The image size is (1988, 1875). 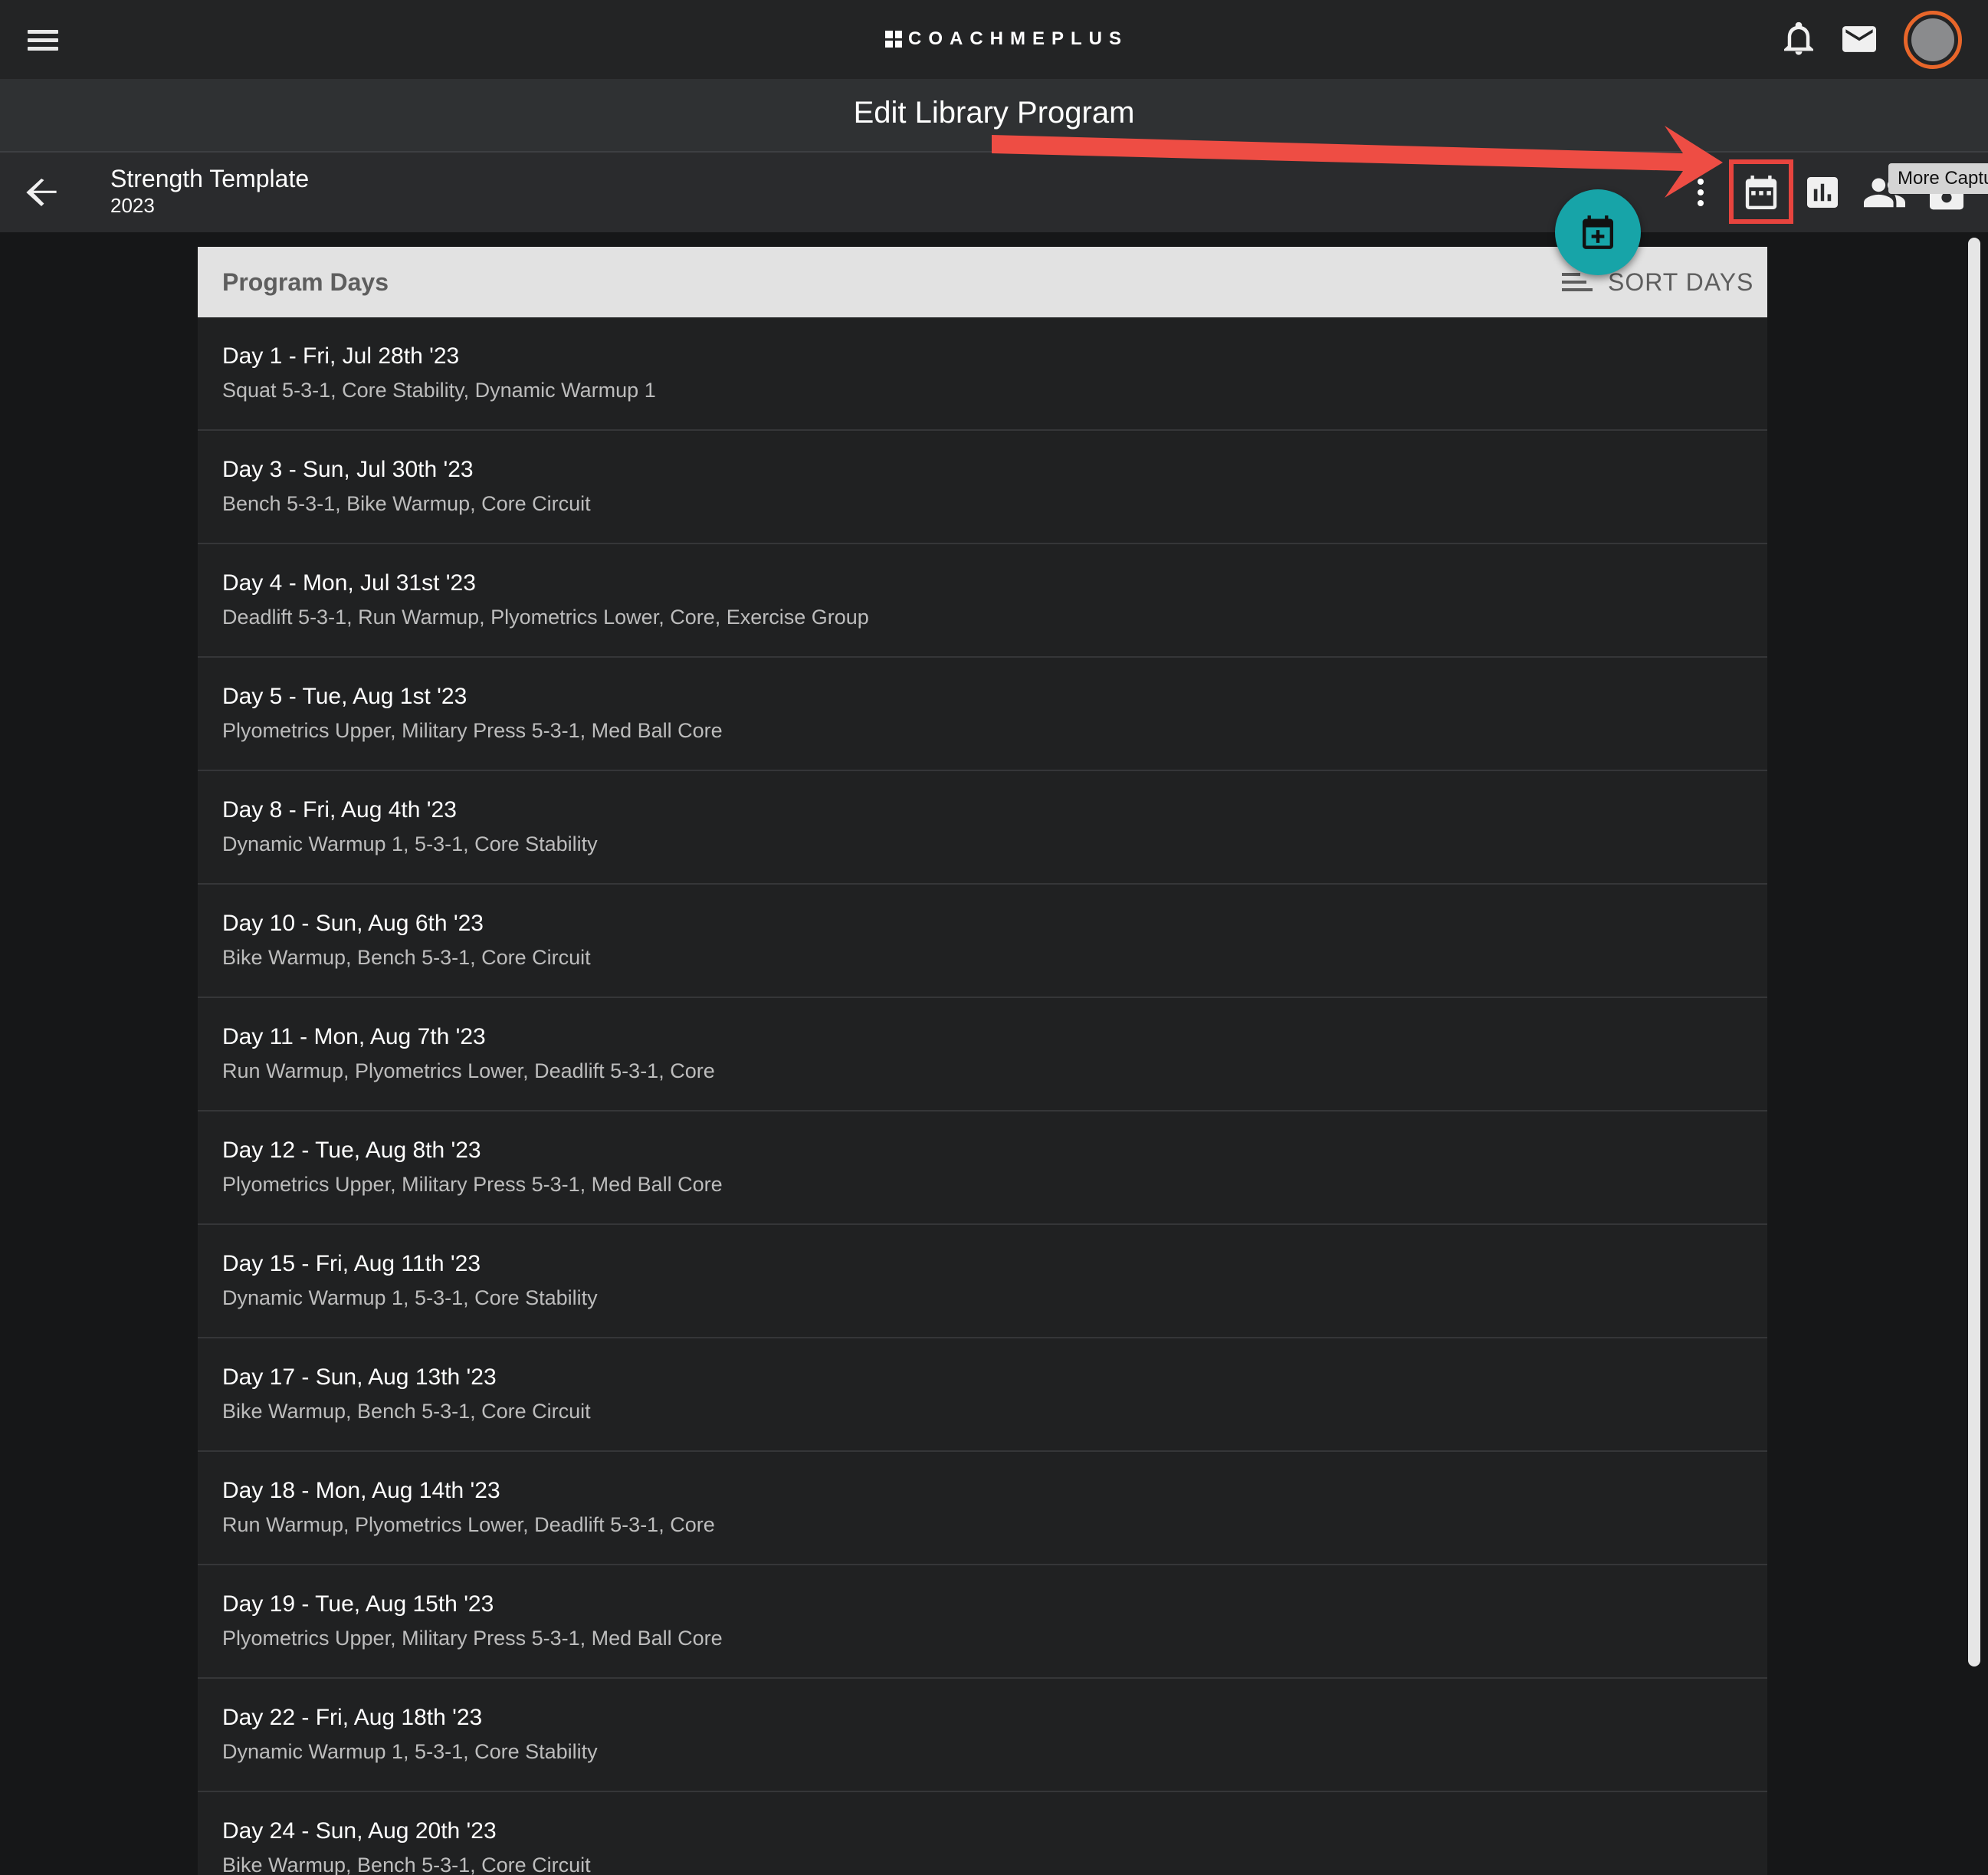 I want to click on day-title: Day 3 - Sun, Jul 30th '23, so click(x=348, y=469).